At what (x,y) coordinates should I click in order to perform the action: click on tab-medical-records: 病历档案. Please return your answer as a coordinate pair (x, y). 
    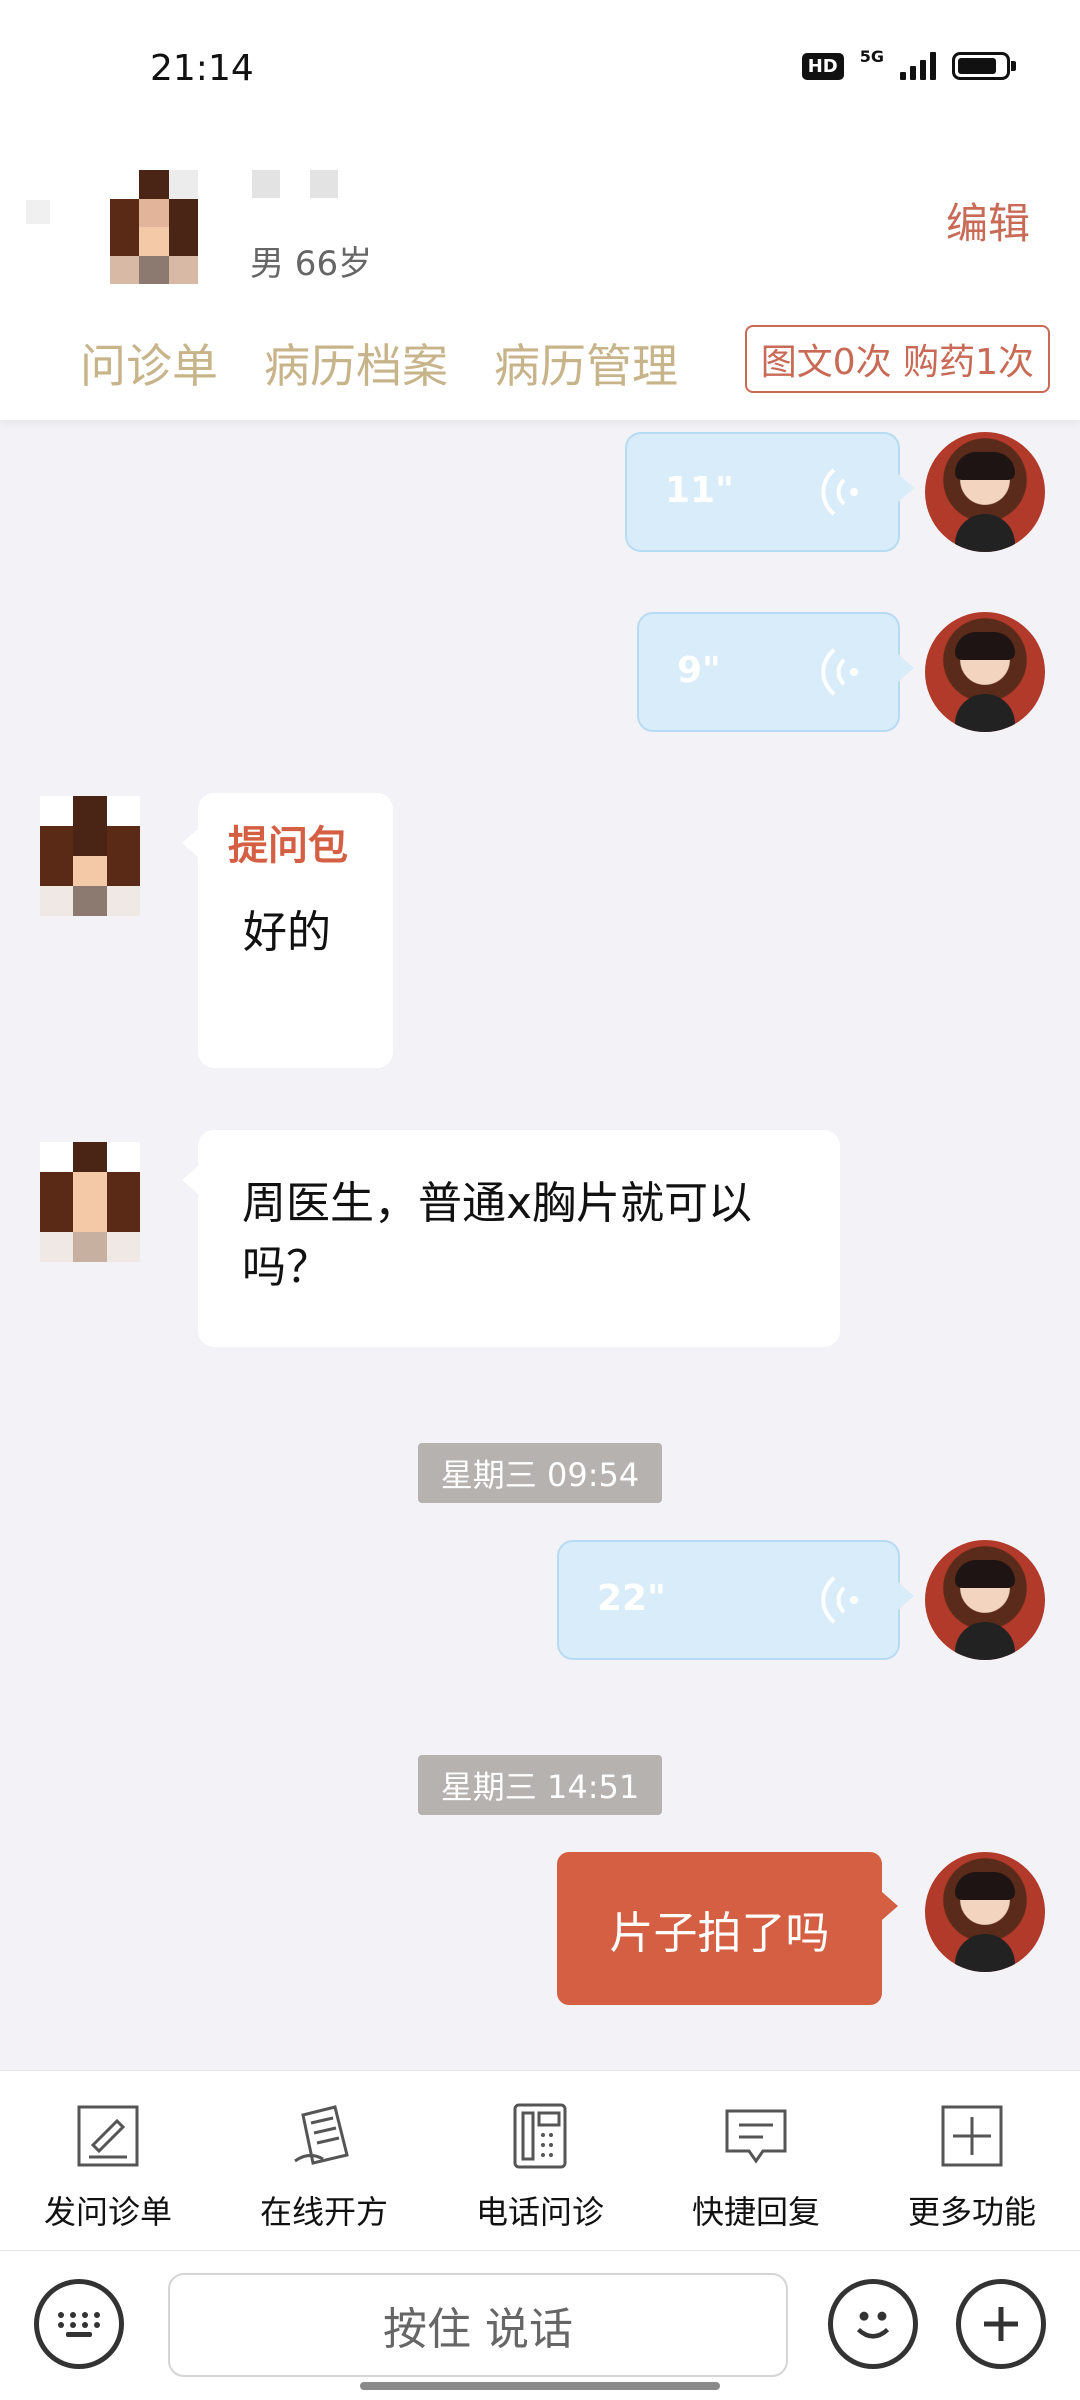
    Looking at the image, I should click on (356, 363).